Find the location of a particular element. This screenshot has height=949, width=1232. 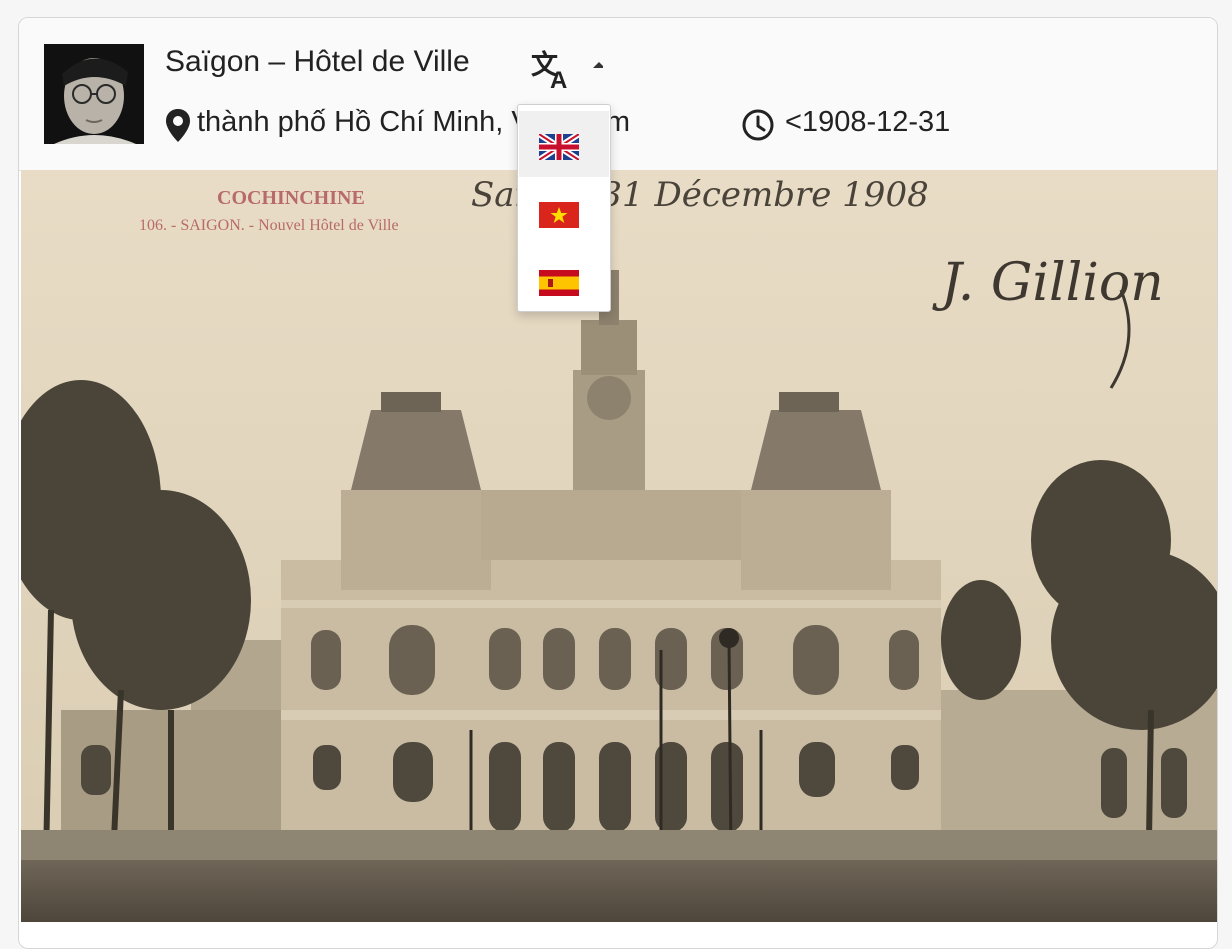

translate-dropdown is located at coordinates (564, 208).